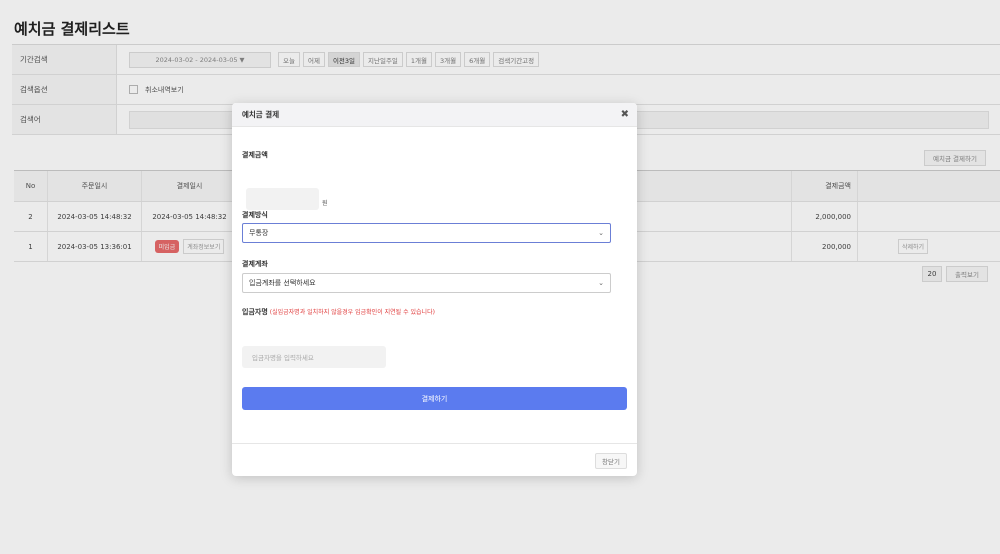  Describe the element at coordinates (434, 398) in the screenshot. I see `pay-button: 결제하기` at that location.